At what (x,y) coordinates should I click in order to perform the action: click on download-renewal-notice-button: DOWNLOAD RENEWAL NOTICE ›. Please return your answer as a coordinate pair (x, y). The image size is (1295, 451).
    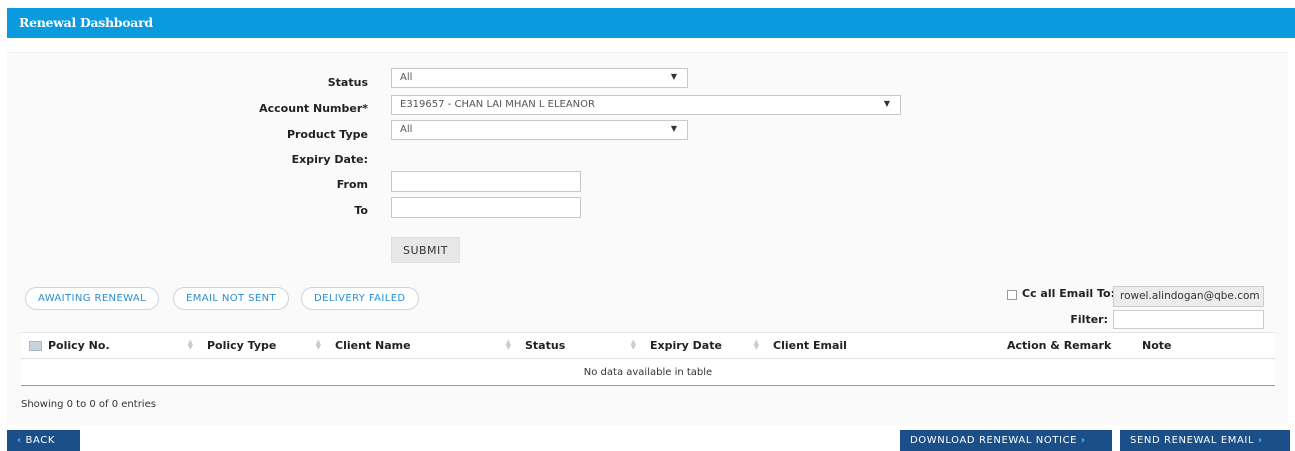
    Looking at the image, I should click on (1006, 440).